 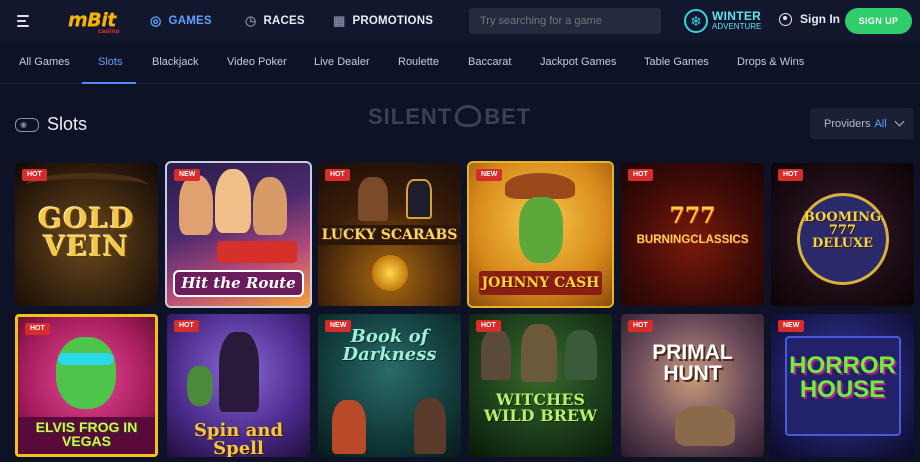 I want to click on game-card-booming-777-deluxe: HOT BOOMING 777 DELUXE, so click(x=842, y=234).